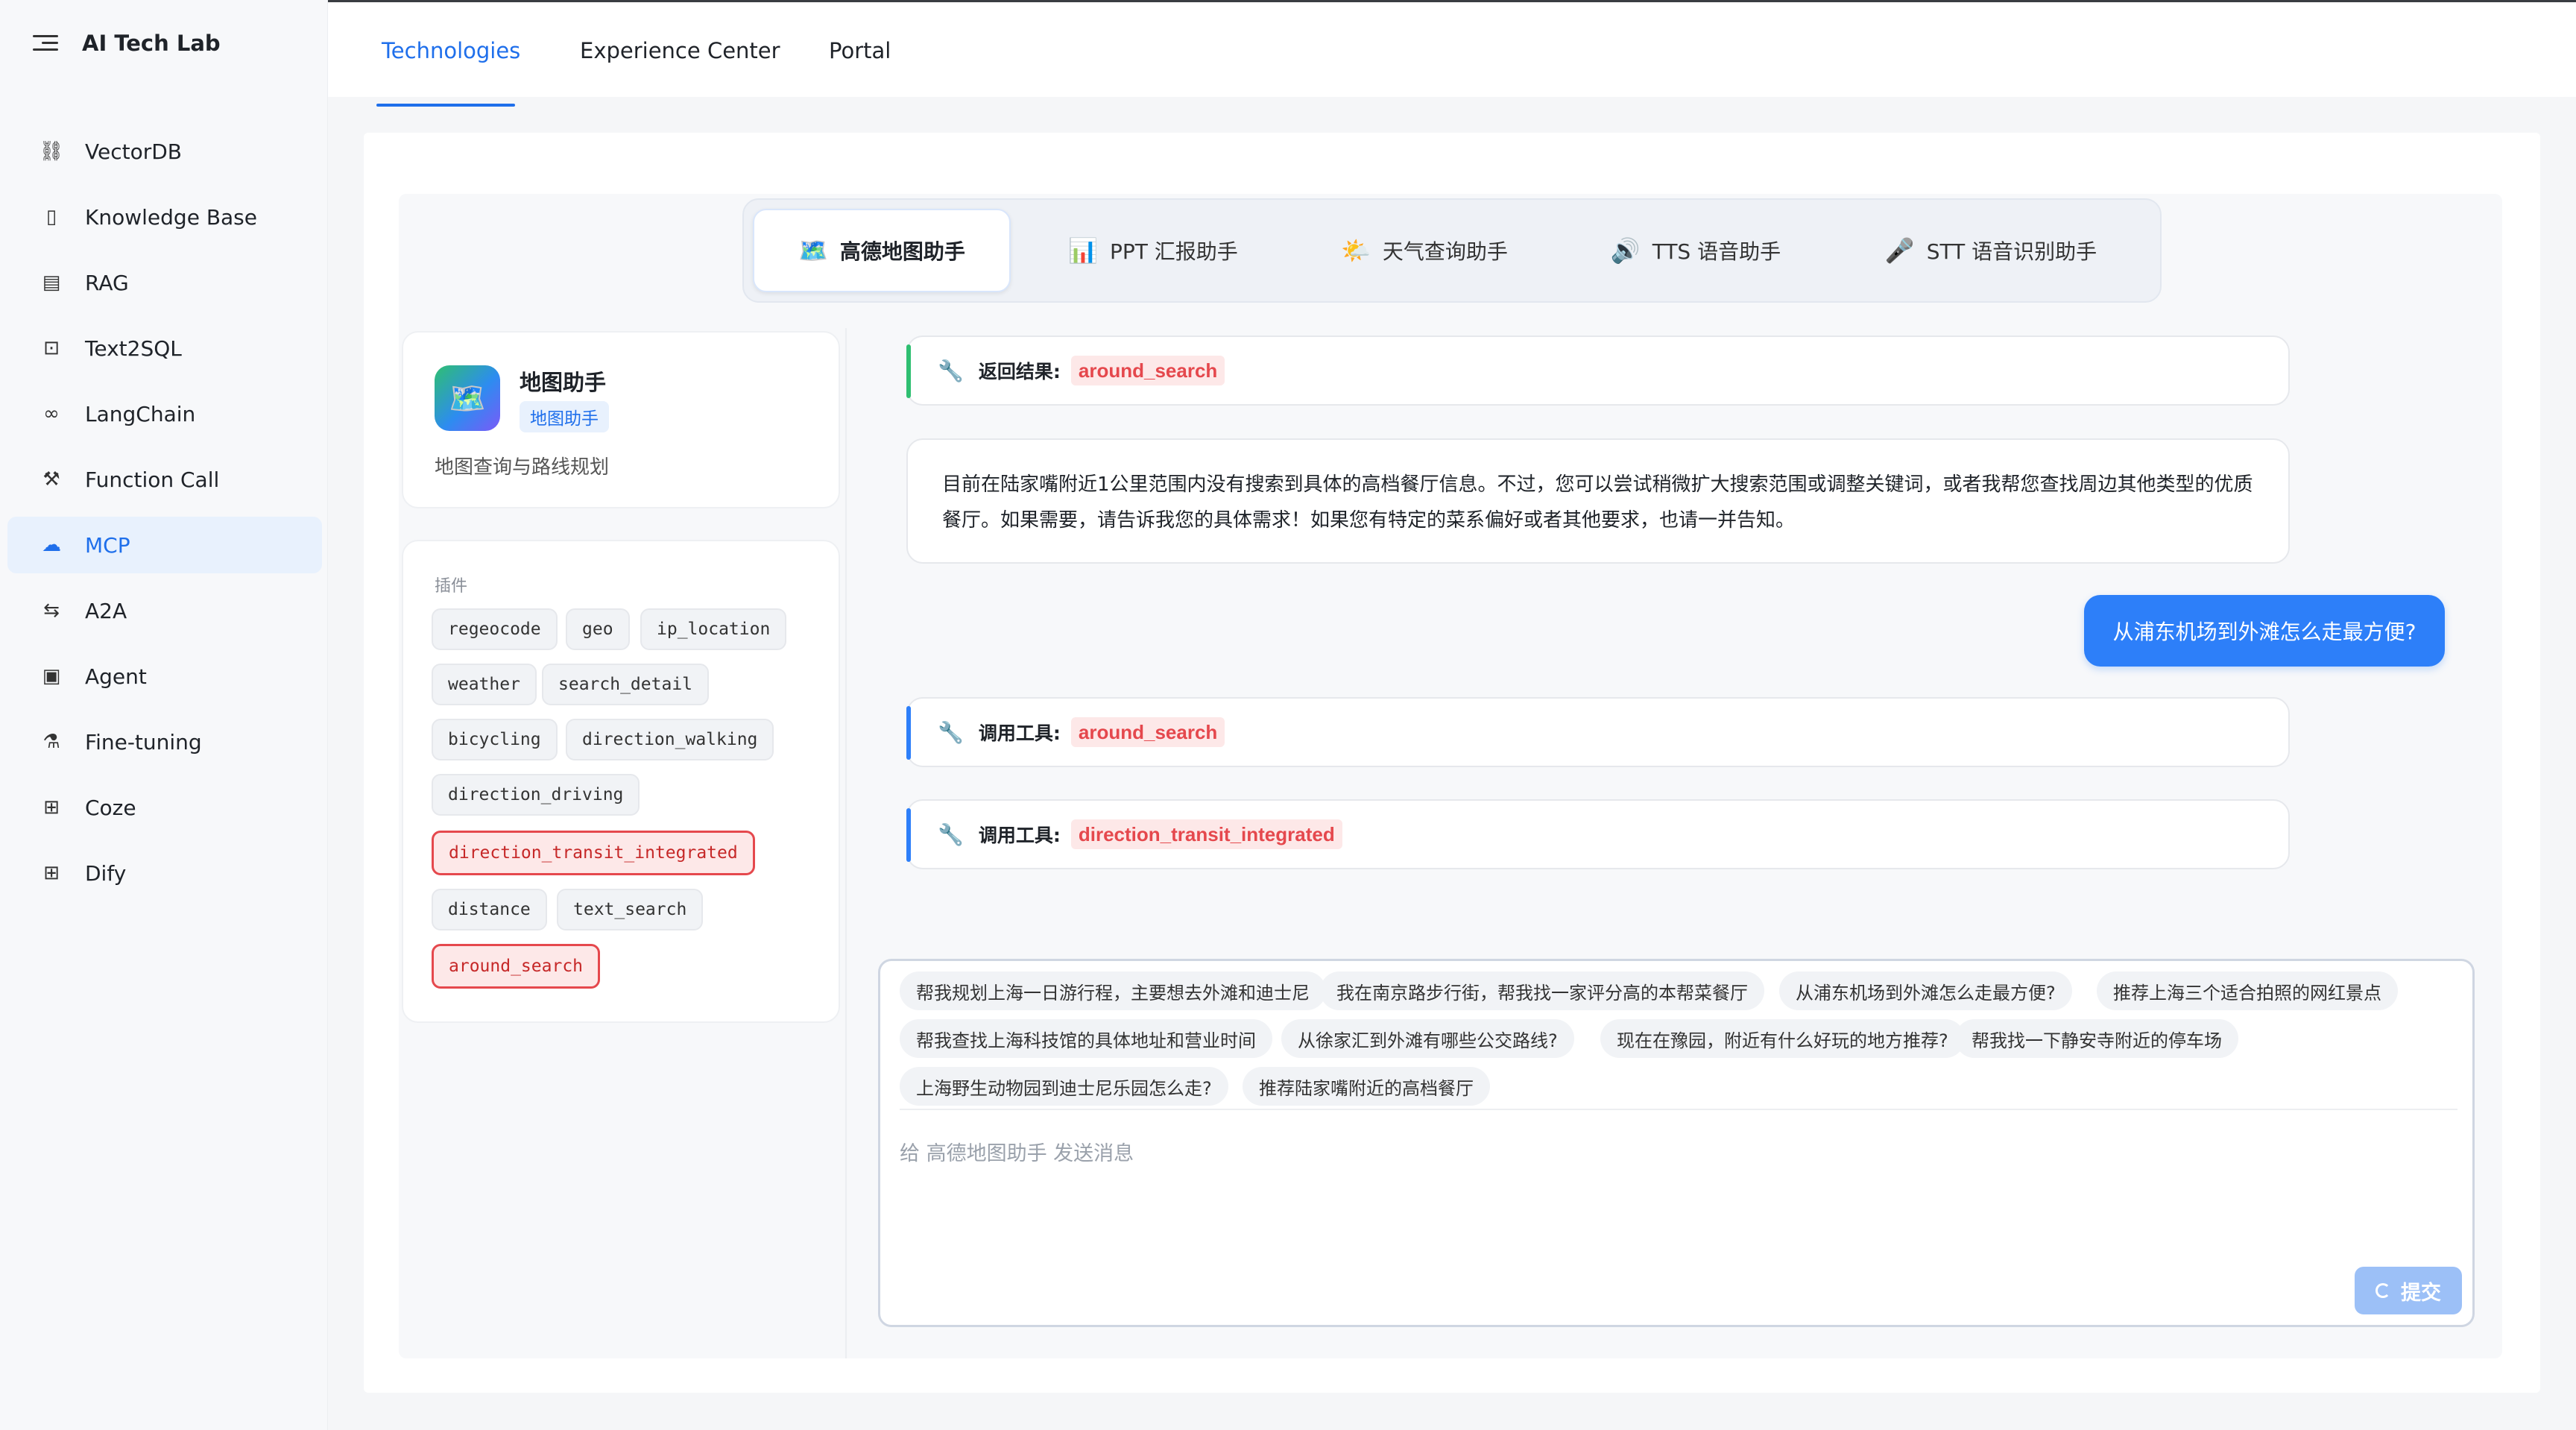  Describe the element at coordinates (1427, 1038) in the screenshot. I see `suggestion-chip: 从徐家汇到外滩有哪些公交路线?` at that location.